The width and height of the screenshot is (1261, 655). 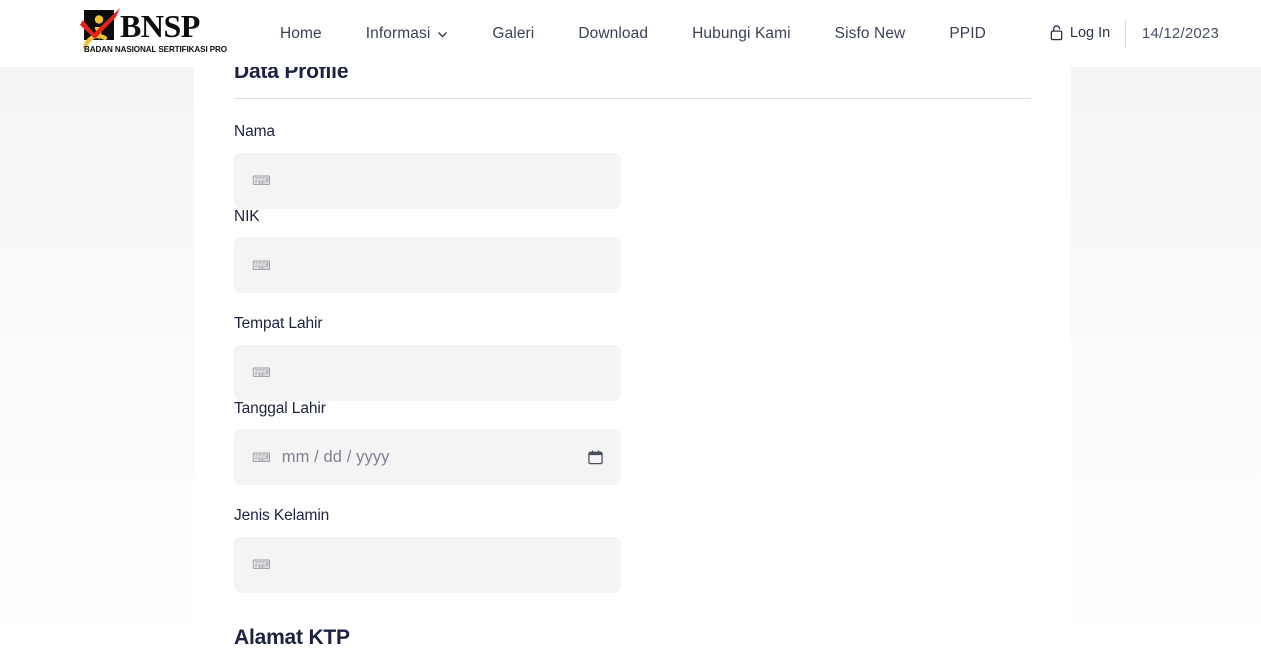 I want to click on input-jenis-kelamin: ⌨, so click(x=427, y=564).